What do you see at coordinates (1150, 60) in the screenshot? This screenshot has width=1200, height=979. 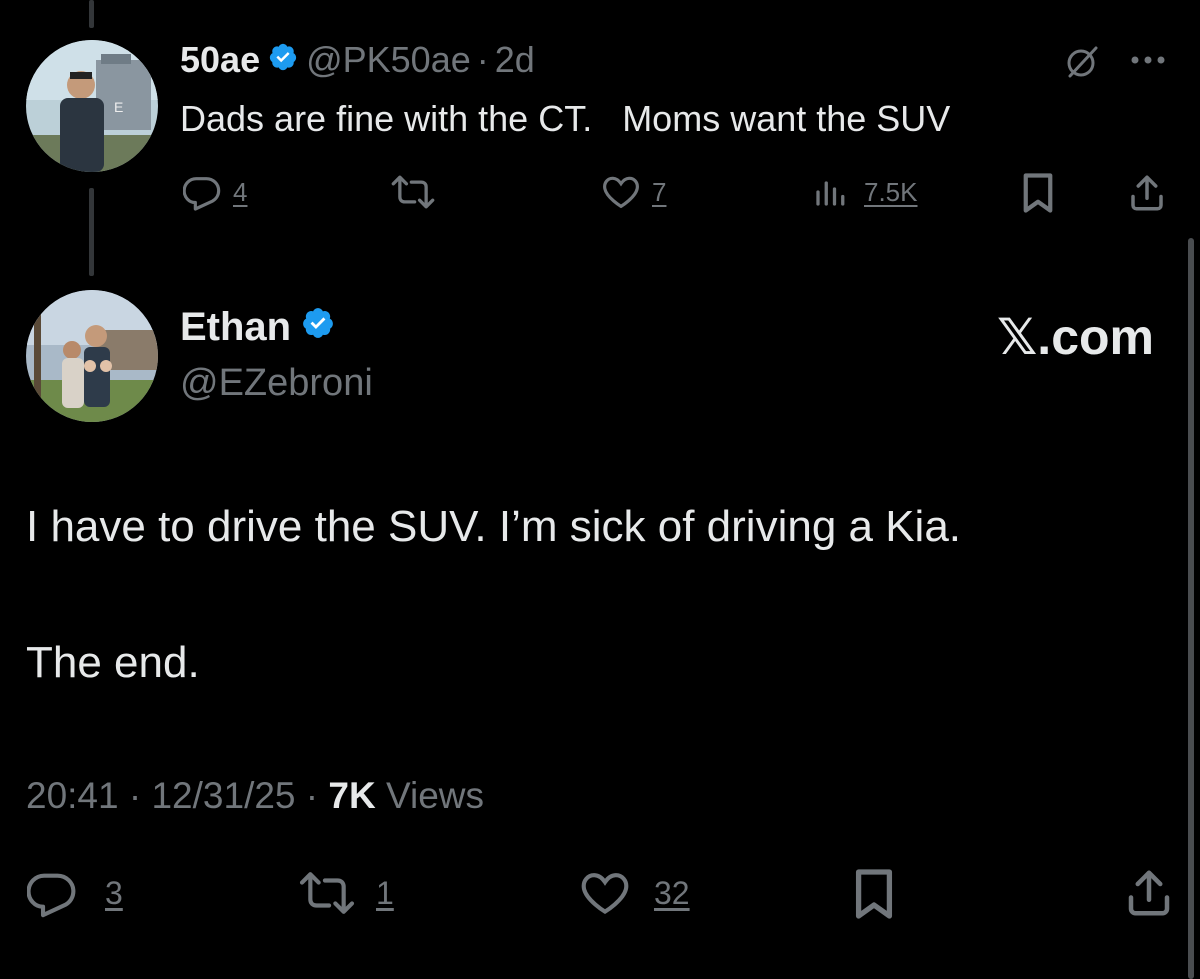 I see `more-icon` at bounding box center [1150, 60].